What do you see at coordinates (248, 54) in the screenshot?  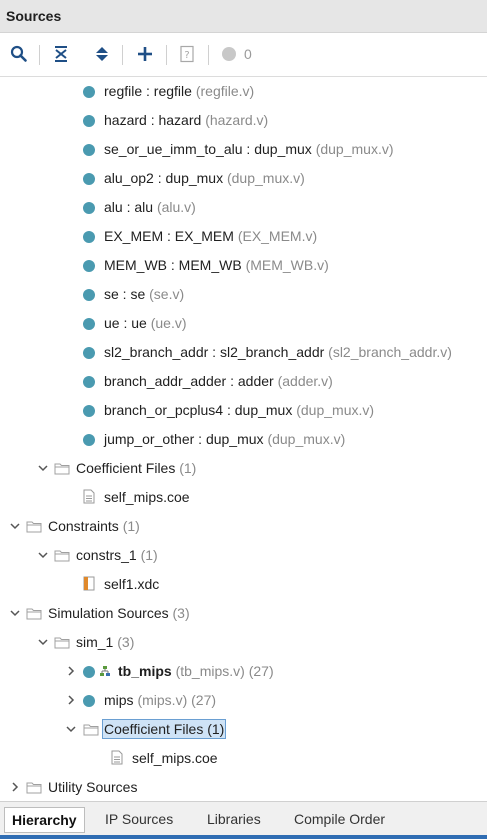 I see `error-count: 0` at bounding box center [248, 54].